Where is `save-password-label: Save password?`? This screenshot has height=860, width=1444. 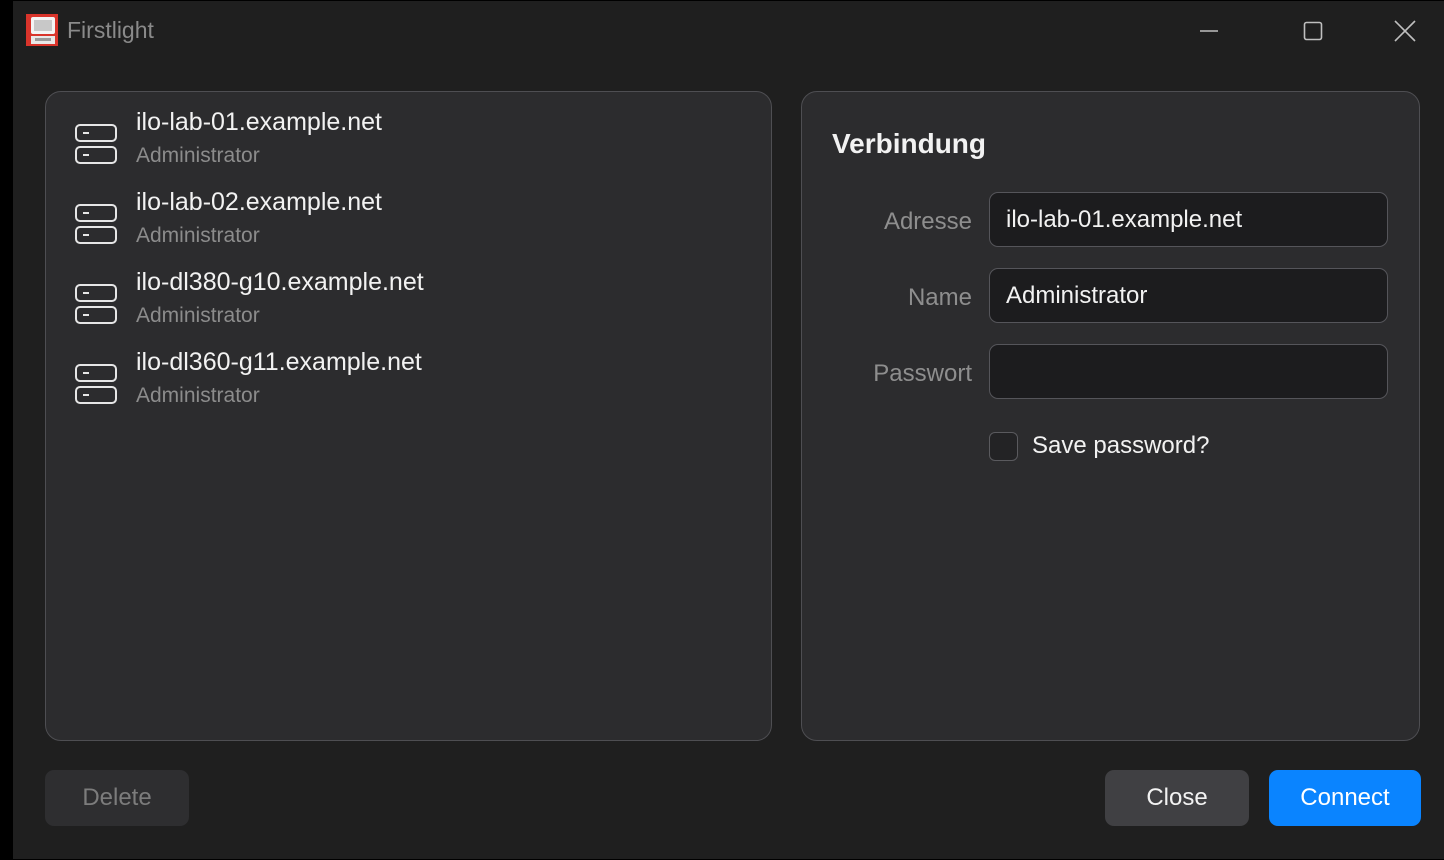 save-password-label: Save password? is located at coordinates (1120, 446).